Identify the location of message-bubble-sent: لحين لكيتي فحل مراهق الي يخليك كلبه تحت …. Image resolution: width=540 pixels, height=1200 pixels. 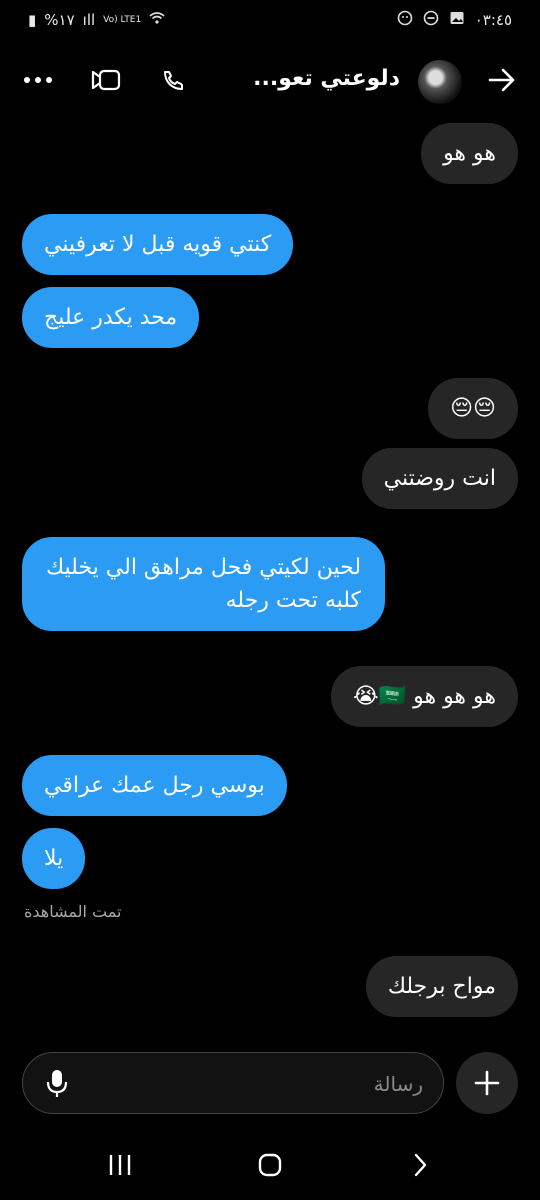
(204, 584).